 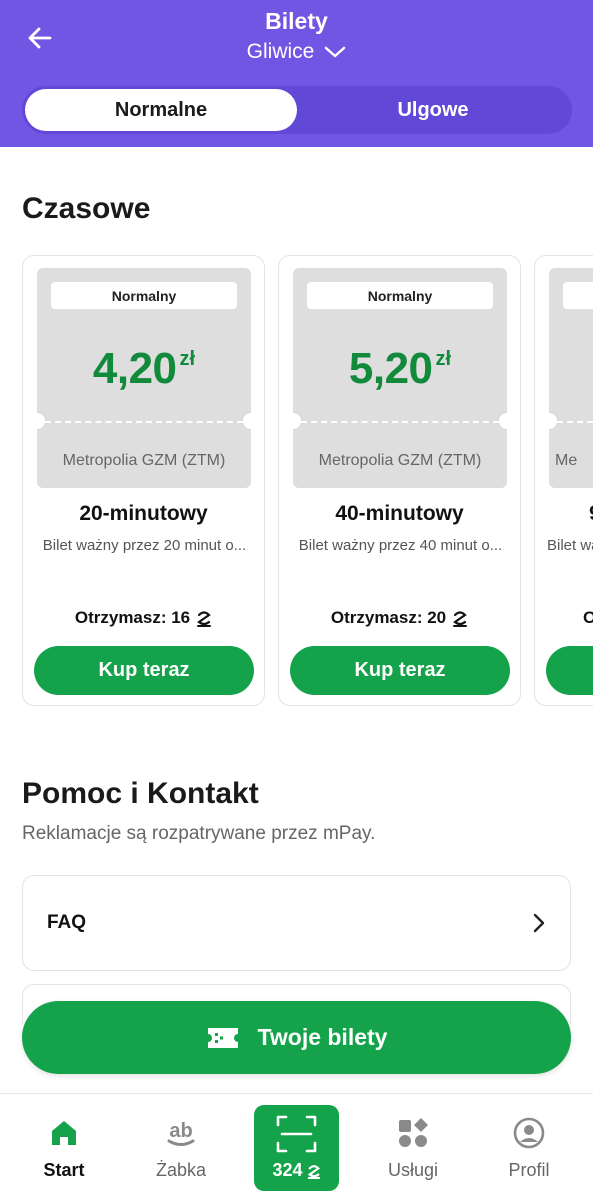 I want to click on ticket-points: Otrzymasz: 20, so click(x=399, y=618).